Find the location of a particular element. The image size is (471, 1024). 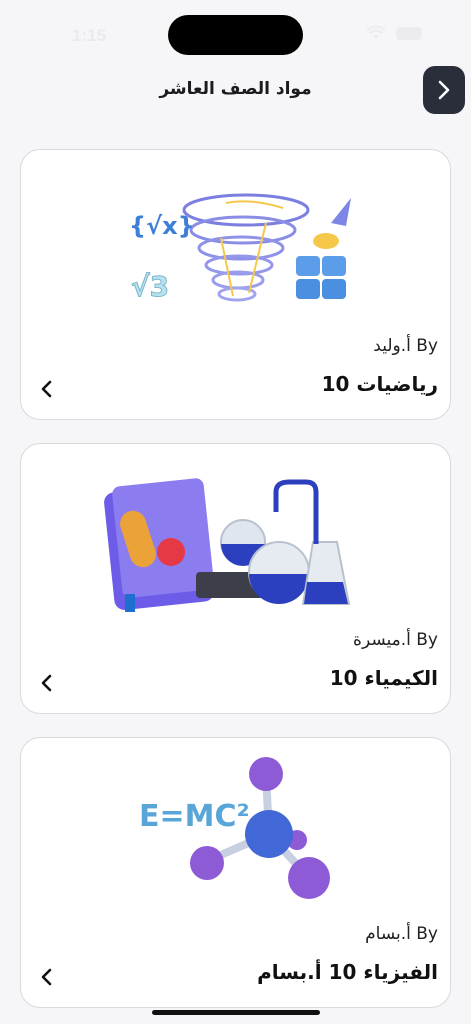

back-button is located at coordinates (444, 90).